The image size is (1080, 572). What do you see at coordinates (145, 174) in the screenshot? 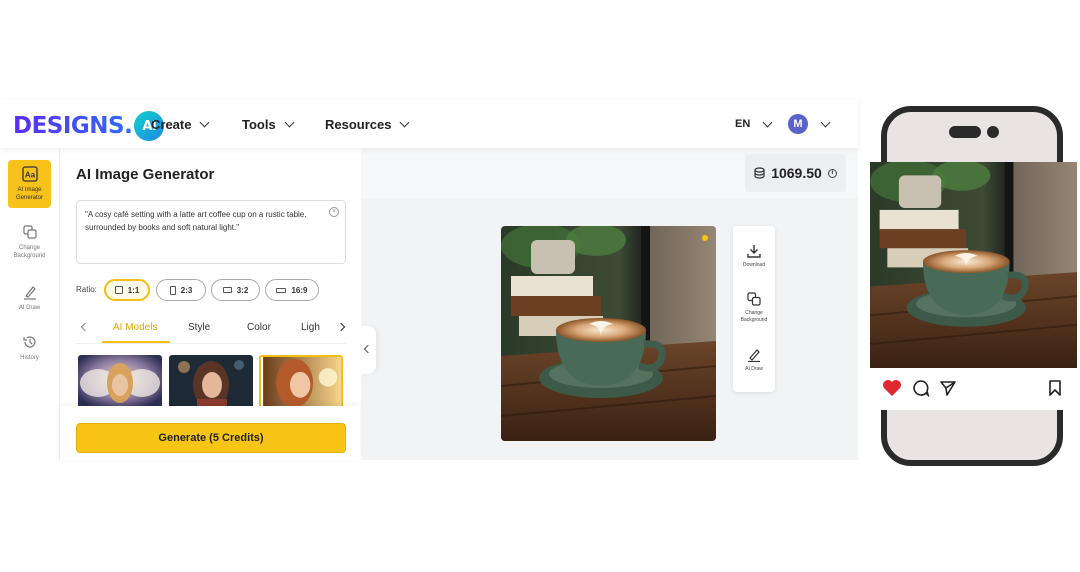
I see `panel-title: AI Image Generator` at bounding box center [145, 174].